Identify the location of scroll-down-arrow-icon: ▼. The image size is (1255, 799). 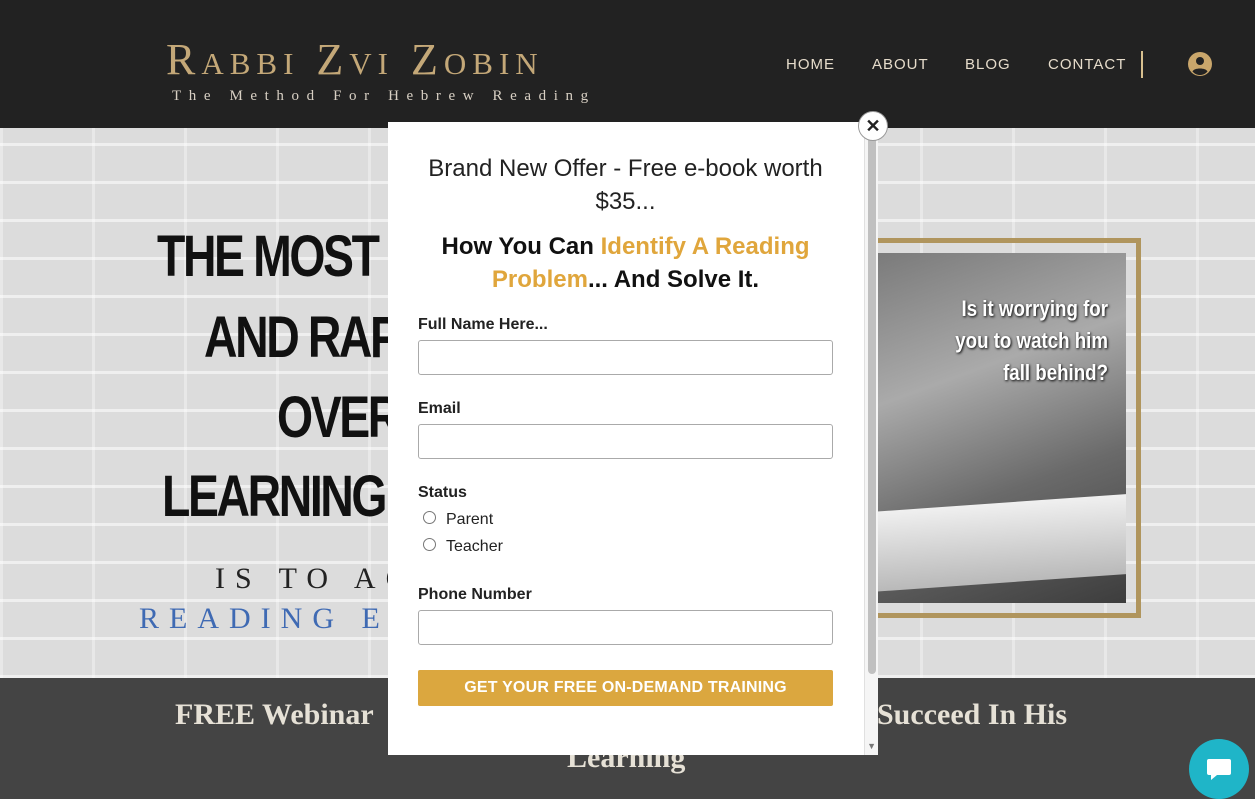
(871, 746).